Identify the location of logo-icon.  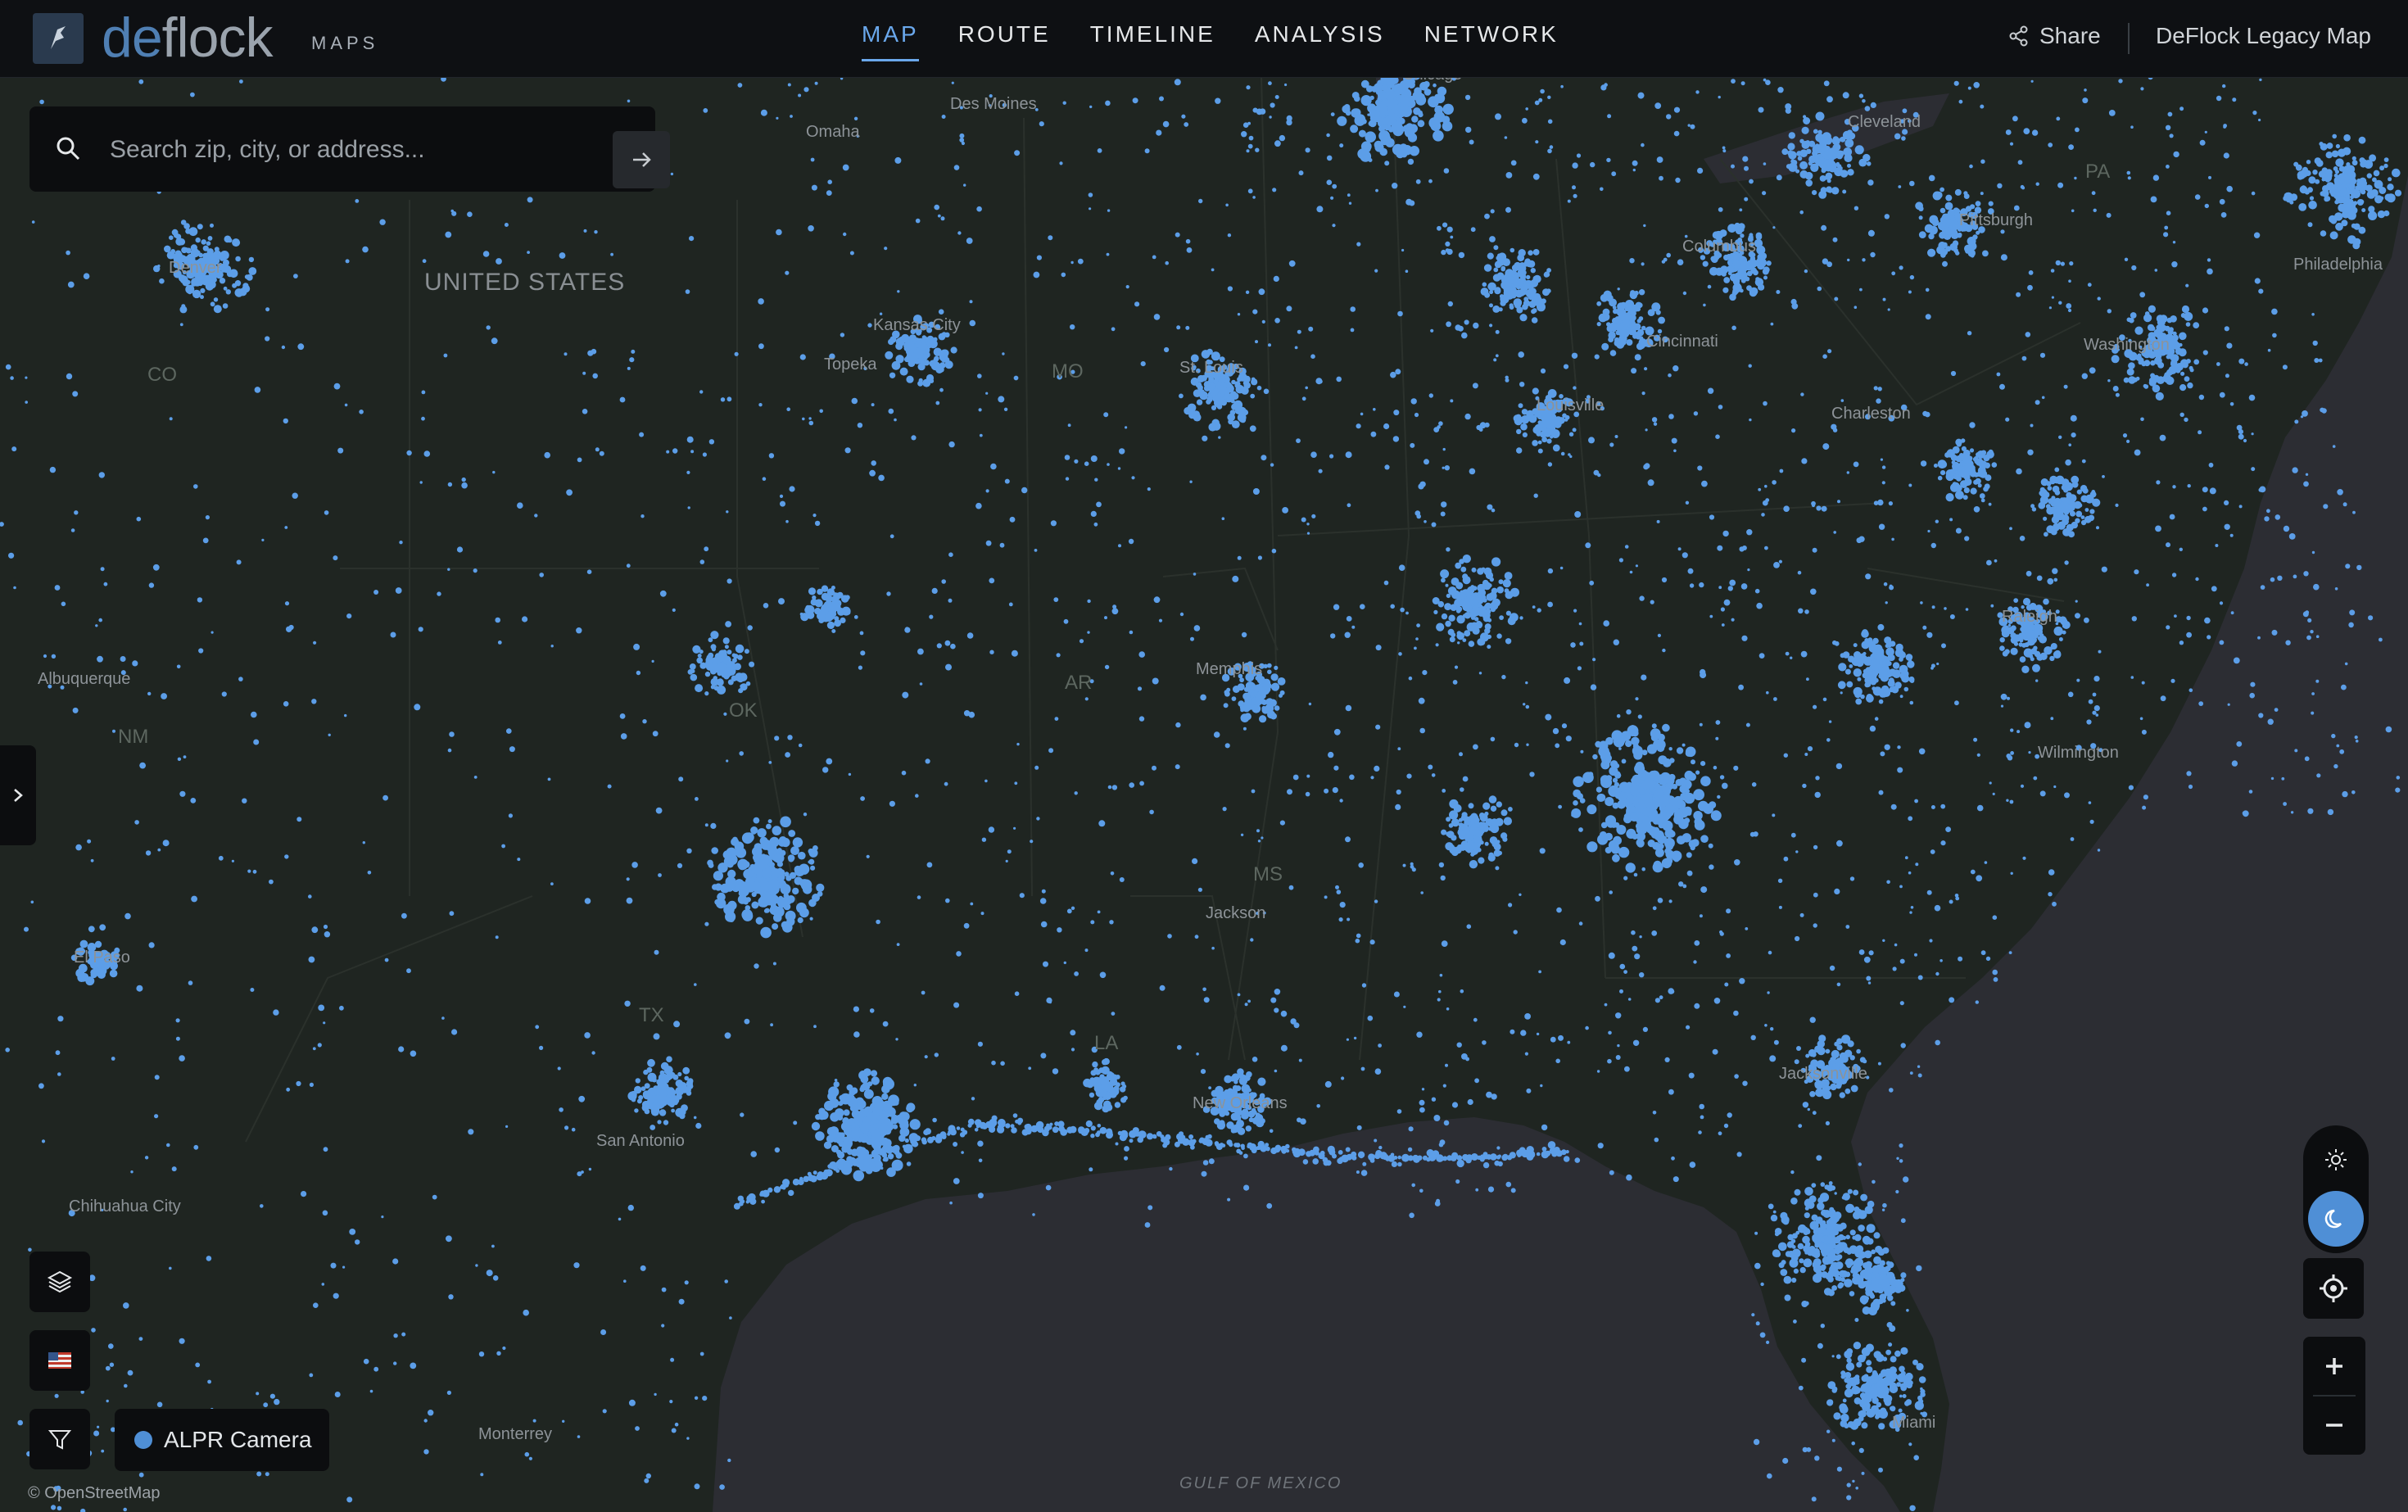
(58, 39).